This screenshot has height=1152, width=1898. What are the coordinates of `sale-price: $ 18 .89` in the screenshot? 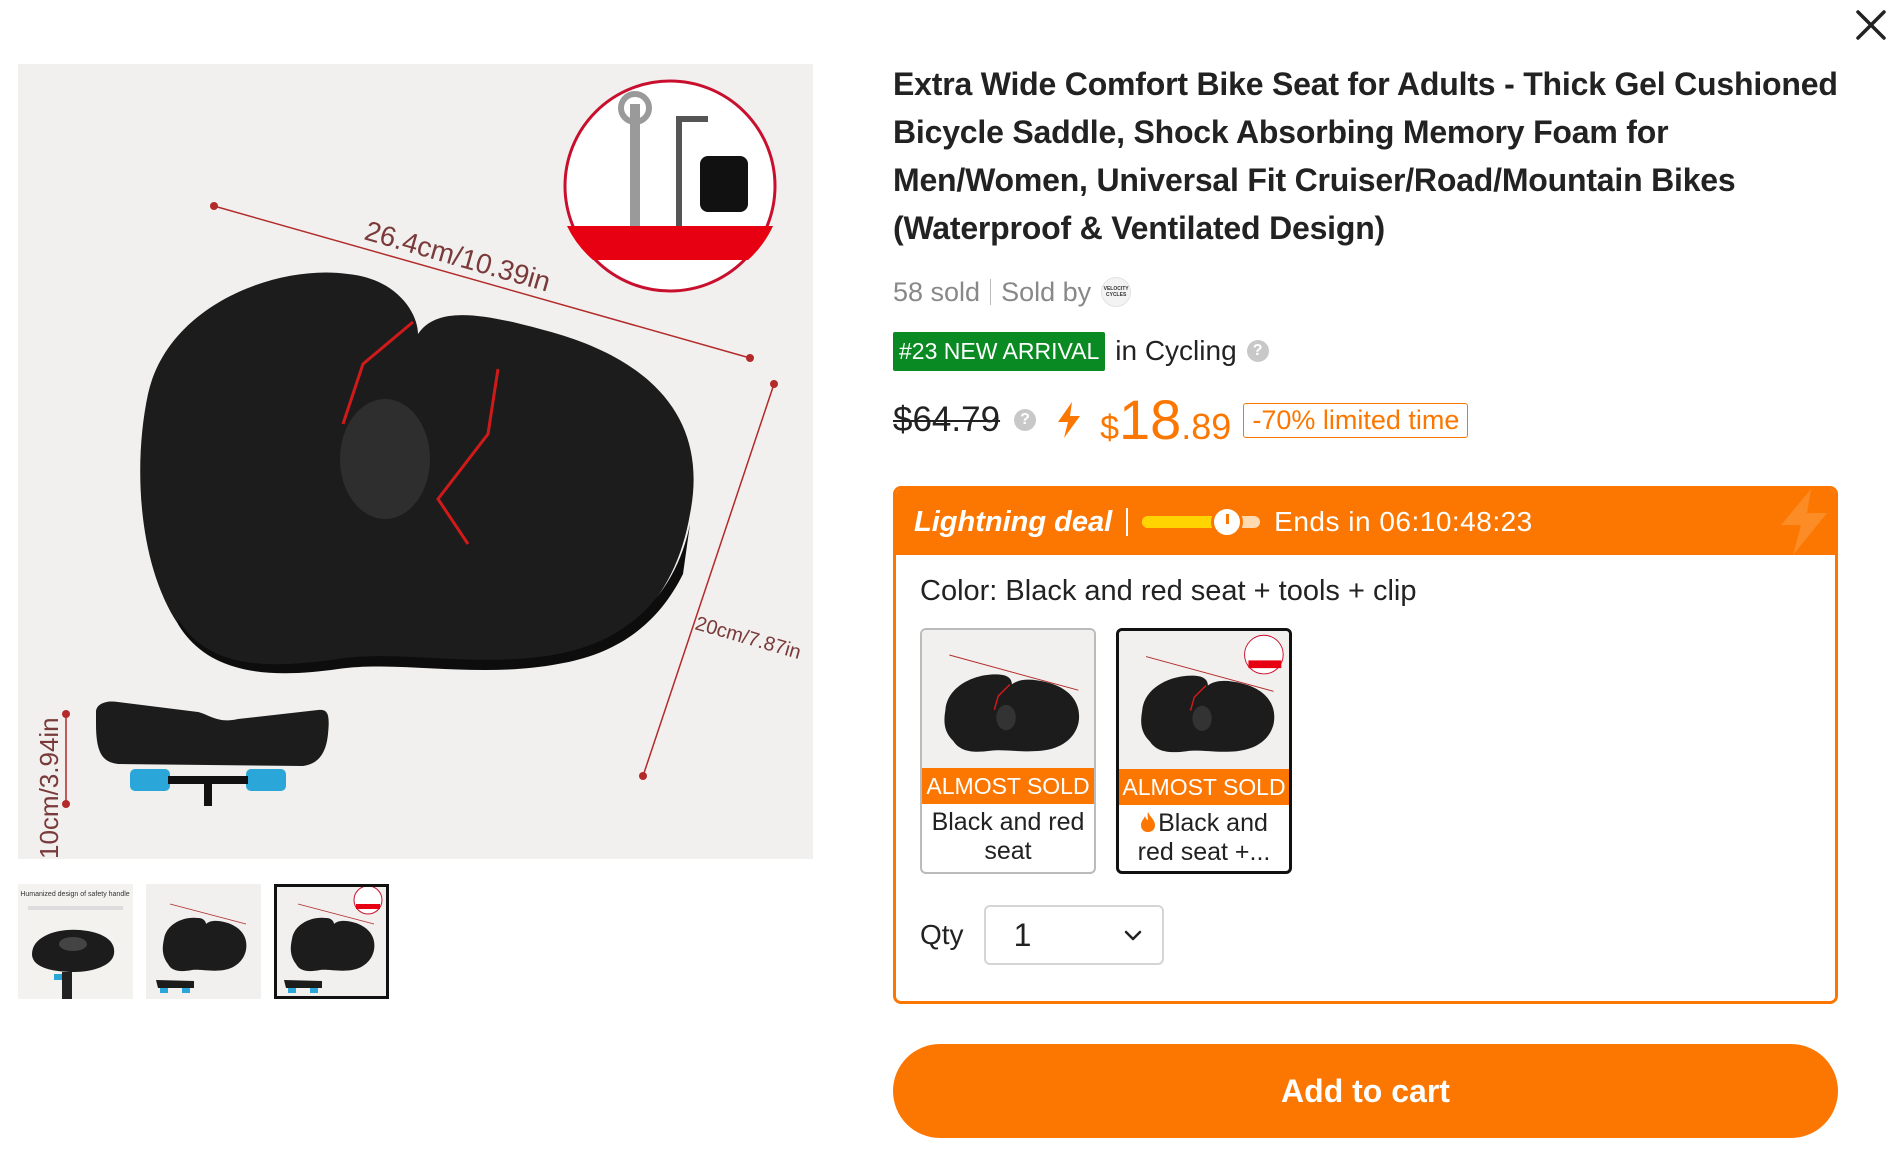 It's located at (1165, 420).